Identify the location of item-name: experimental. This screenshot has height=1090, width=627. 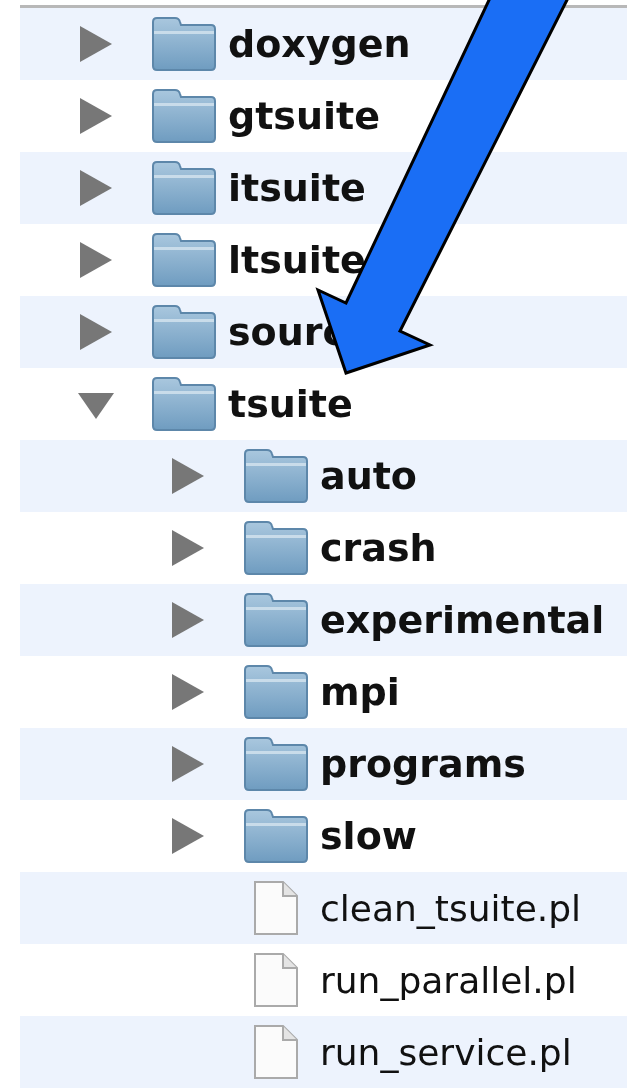
(462, 620).